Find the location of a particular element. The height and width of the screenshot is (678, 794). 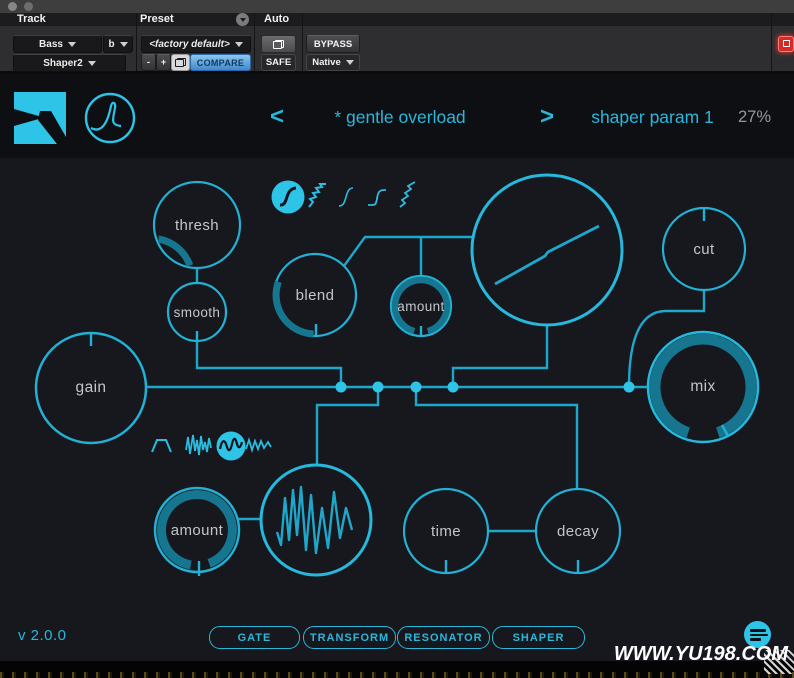

wave-icon-dense-noise is located at coordinates (198, 445).